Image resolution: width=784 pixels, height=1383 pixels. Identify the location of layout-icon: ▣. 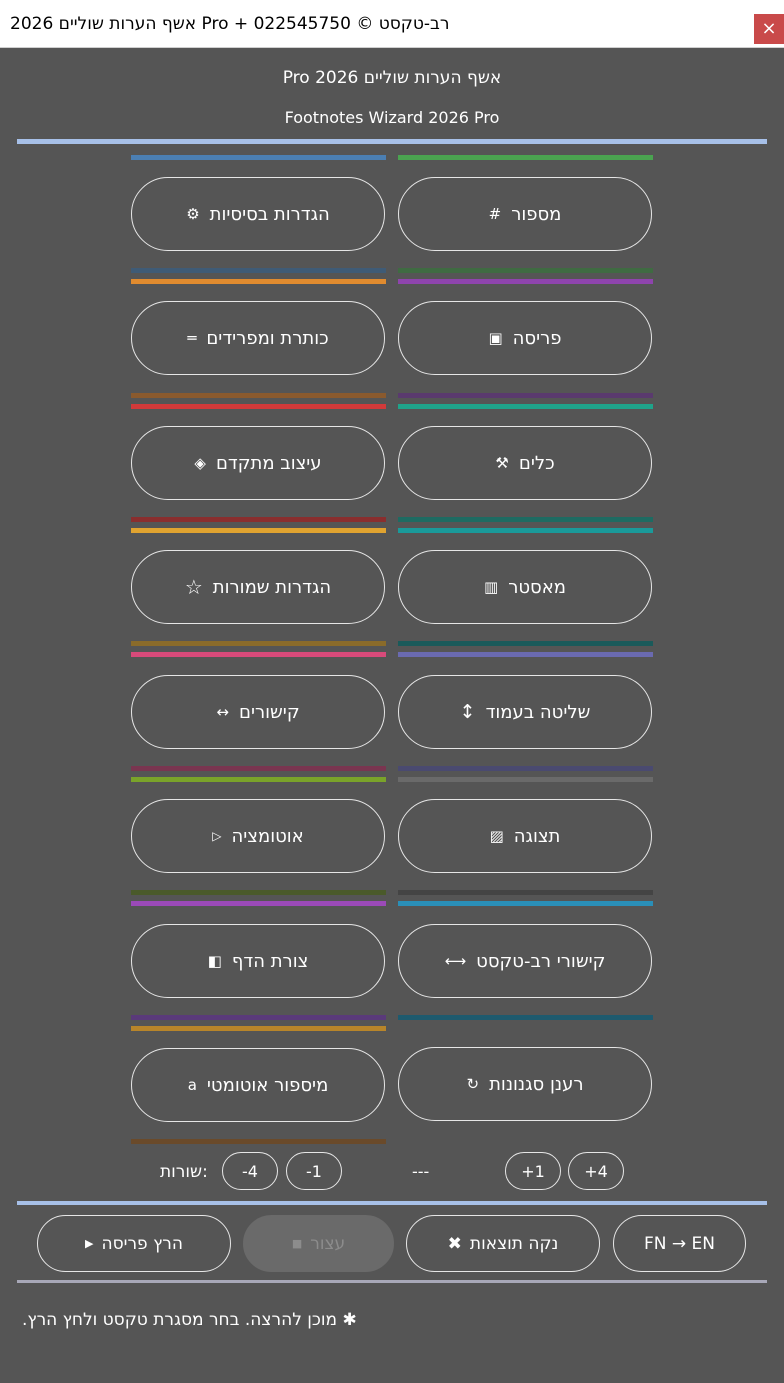
(495, 338).